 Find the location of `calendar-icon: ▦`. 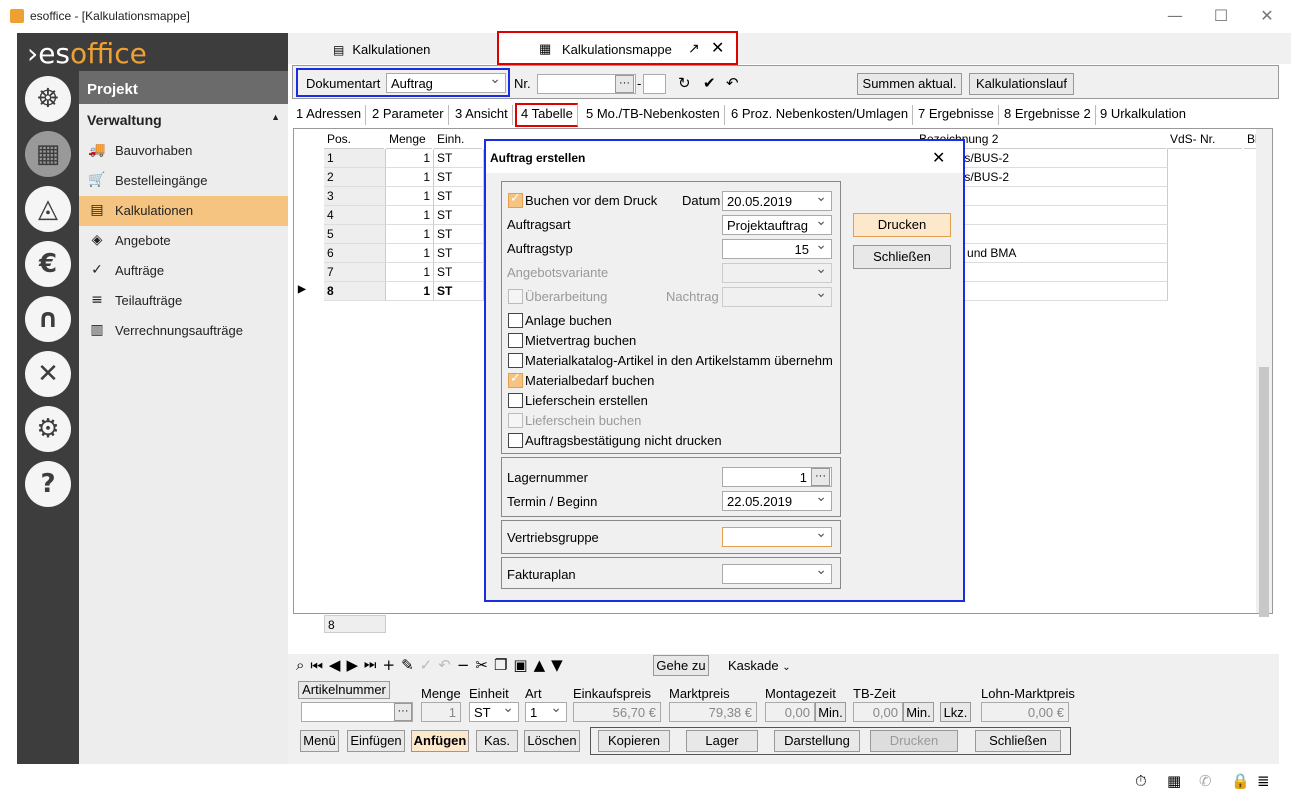

calendar-icon: ▦ is located at coordinates (1174, 781).